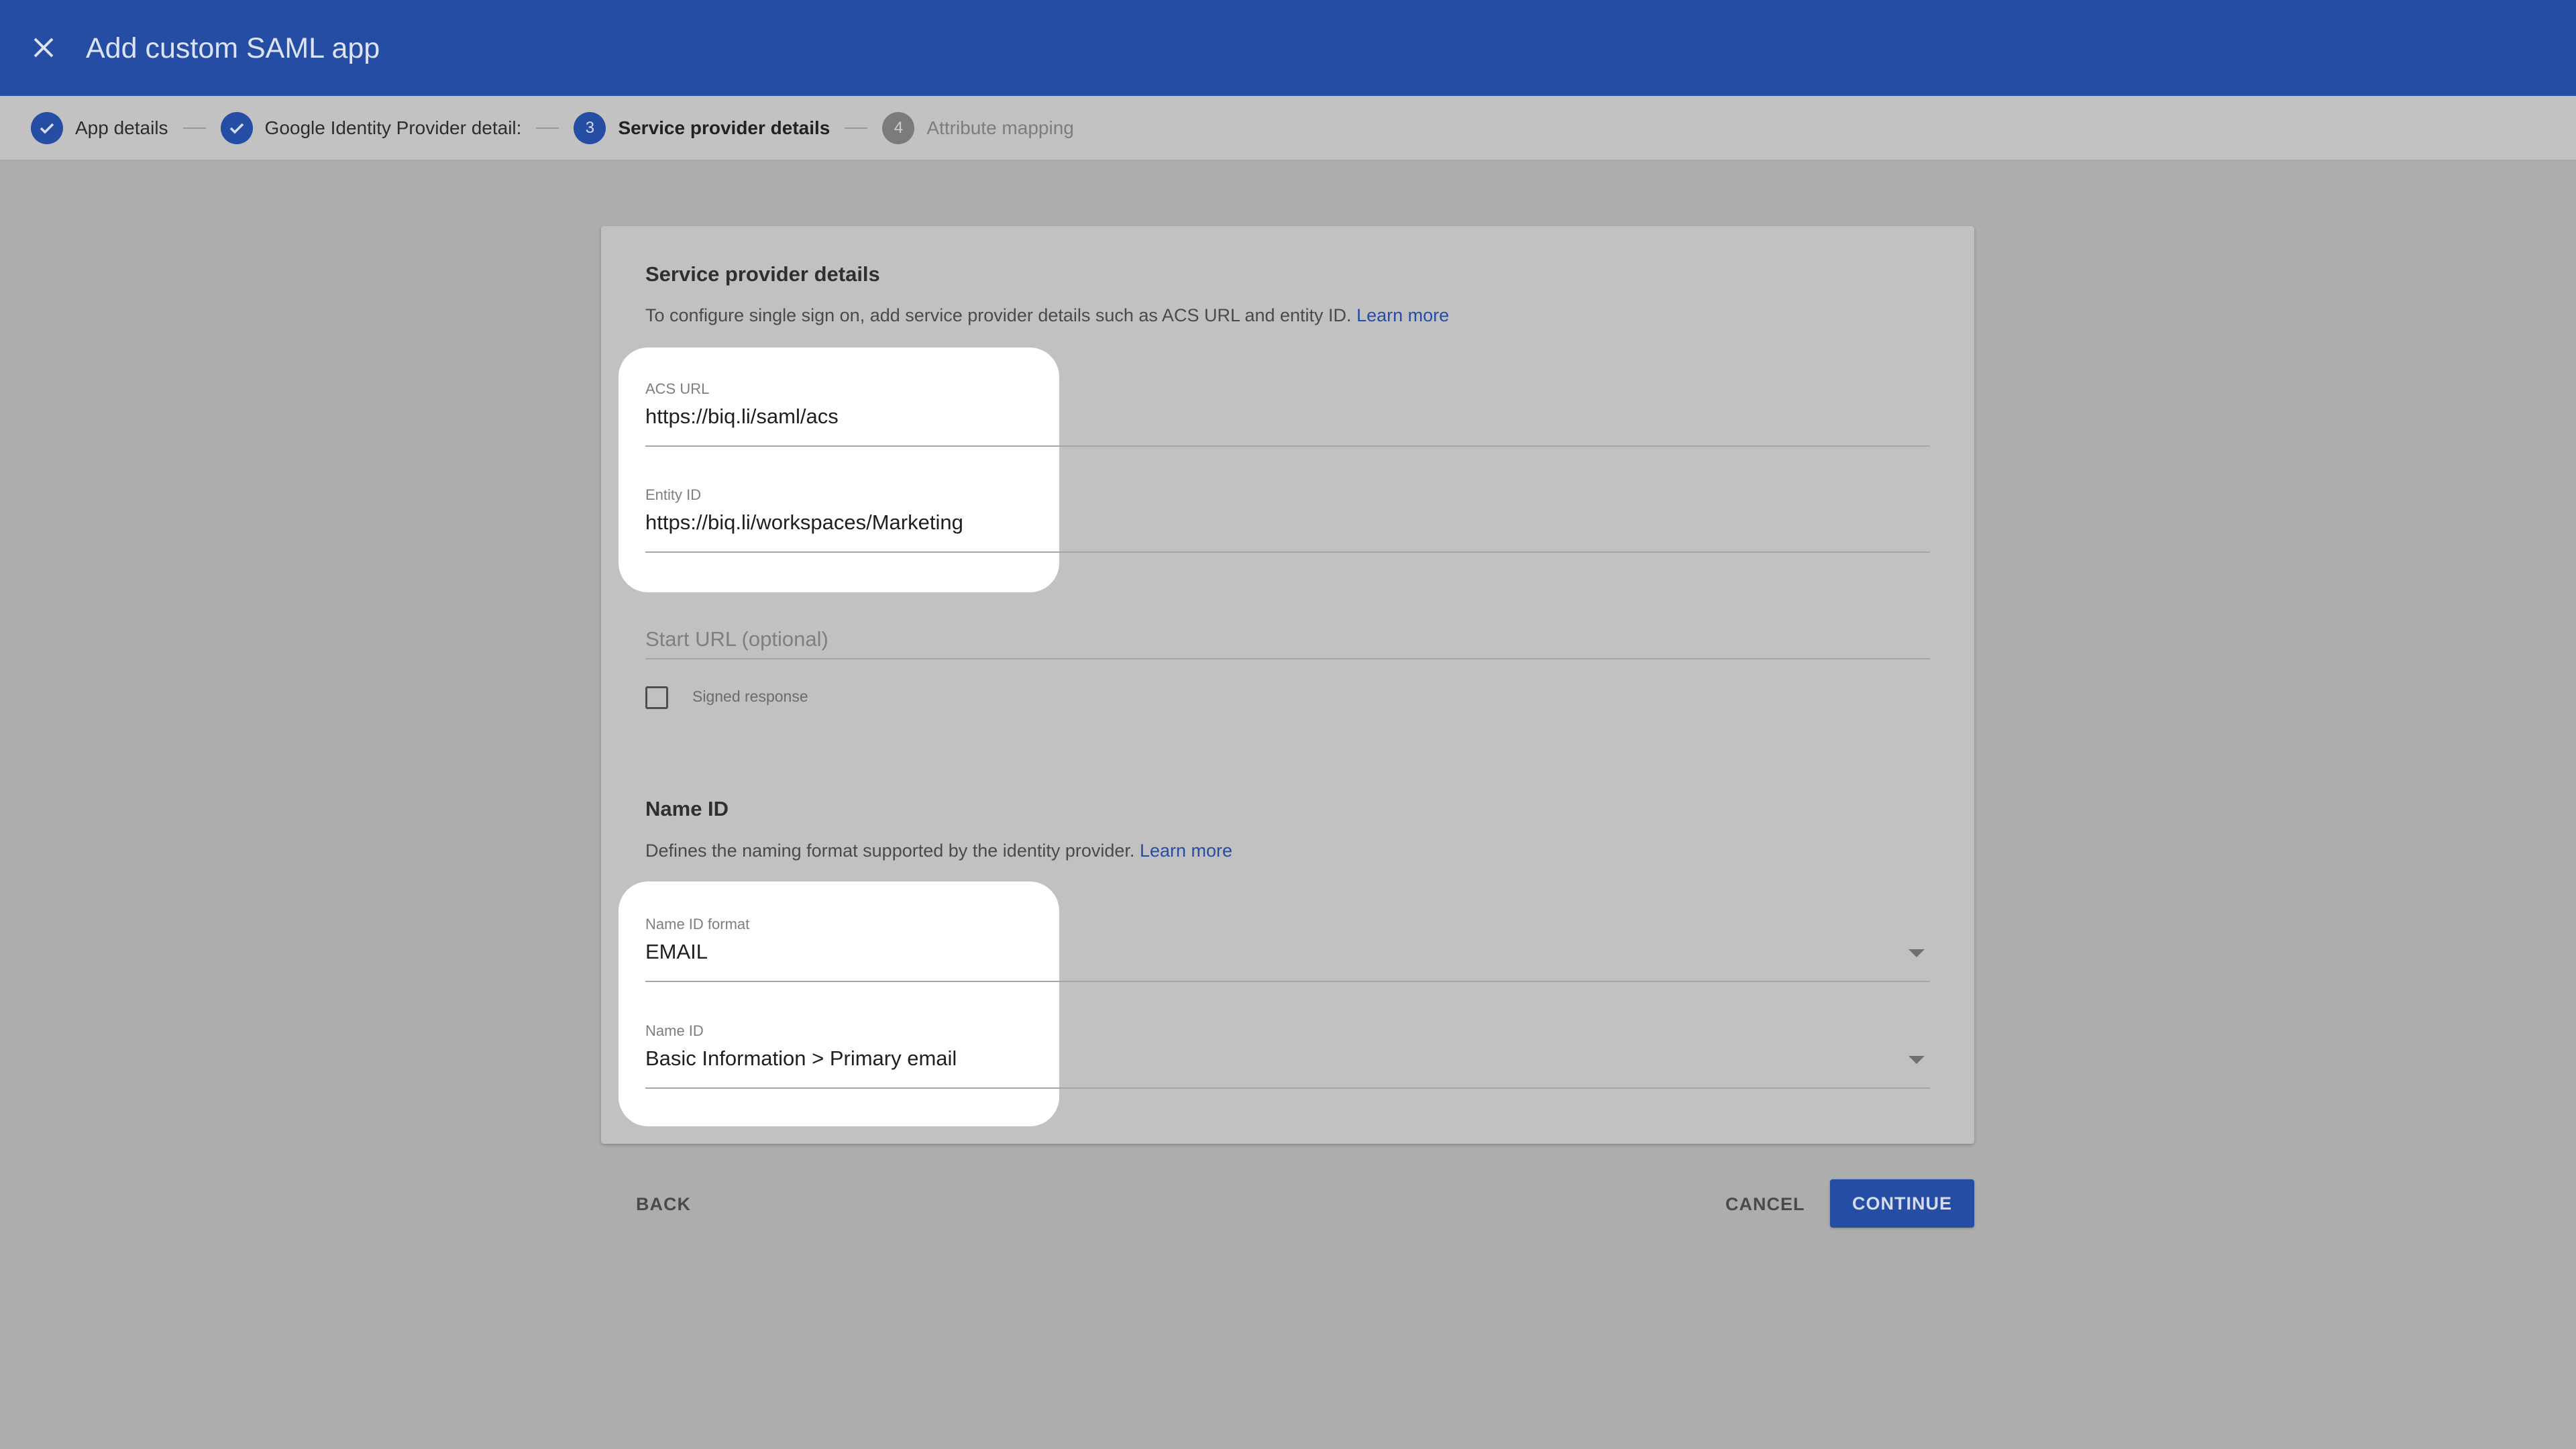  Describe the element at coordinates (804, 523) in the screenshot. I see `entity-id-input: https://biq.li/workspaces/Marketing` at that location.